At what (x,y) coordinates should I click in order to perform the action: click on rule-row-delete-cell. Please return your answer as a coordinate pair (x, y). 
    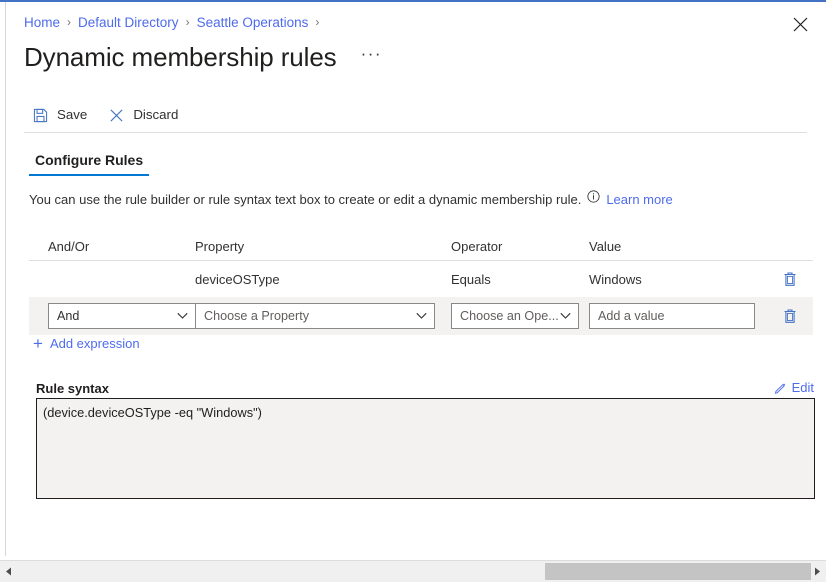
    Looking at the image, I should click on (790, 279).